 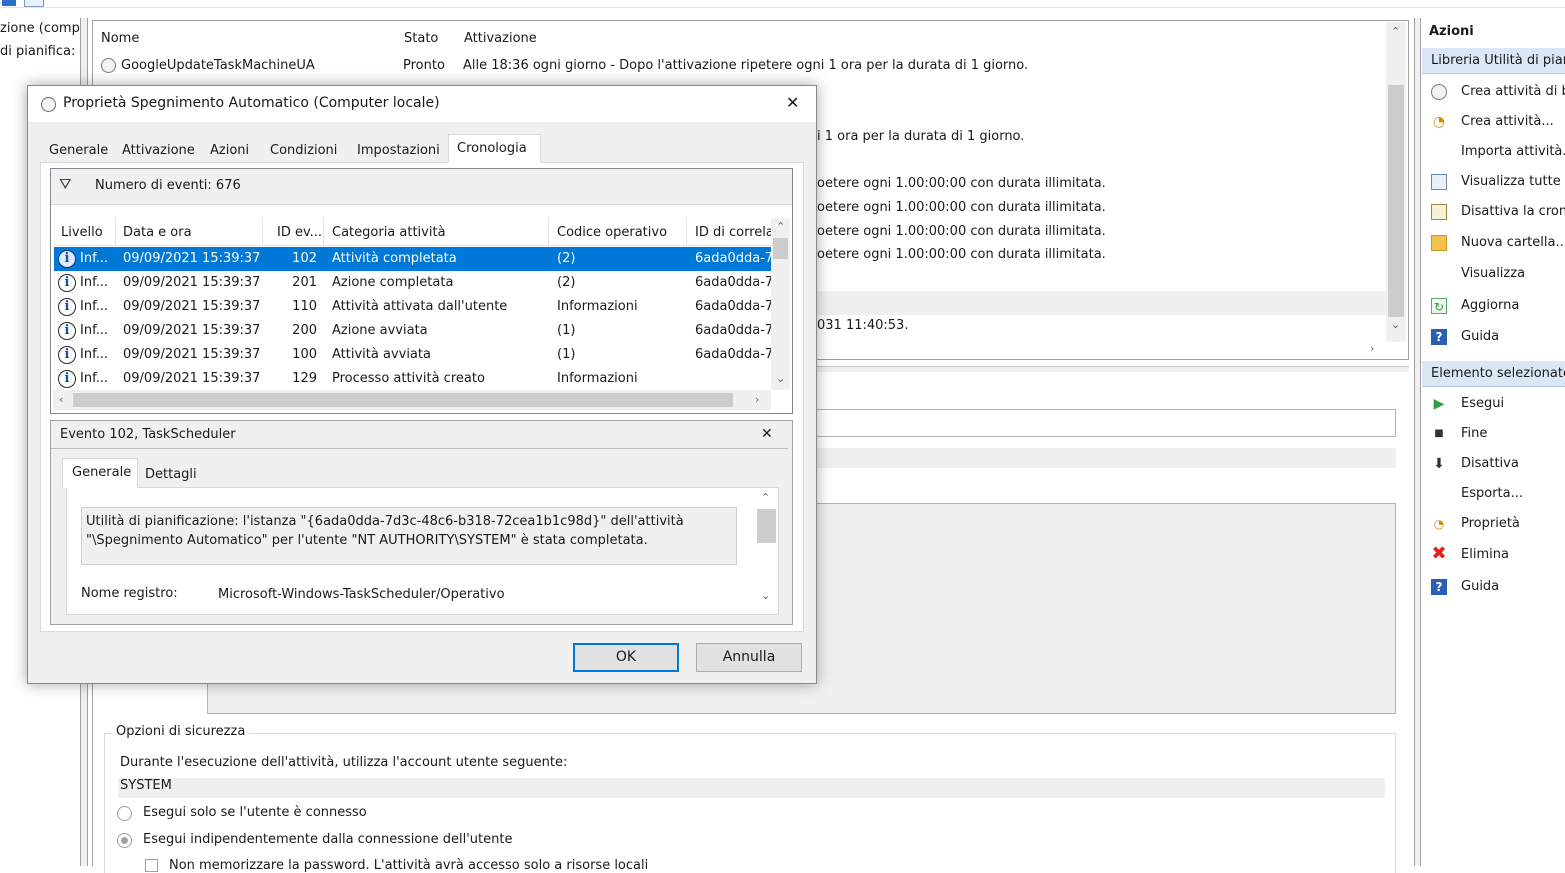 What do you see at coordinates (120, 38) in the screenshot?
I see `column-name: Nome` at bounding box center [120, 38].